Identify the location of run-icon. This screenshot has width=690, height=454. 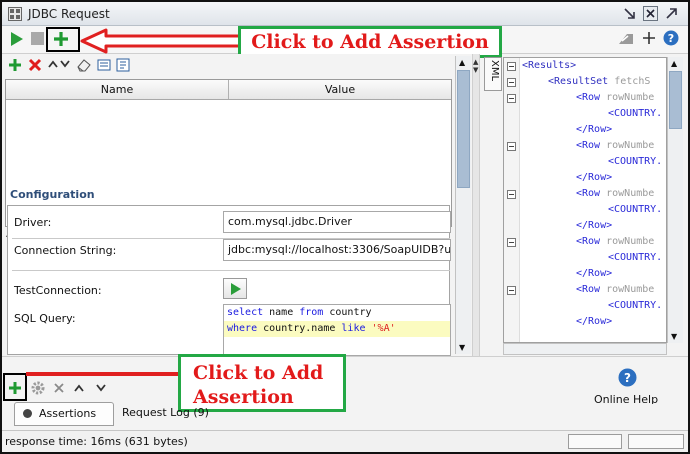
(17, 39).